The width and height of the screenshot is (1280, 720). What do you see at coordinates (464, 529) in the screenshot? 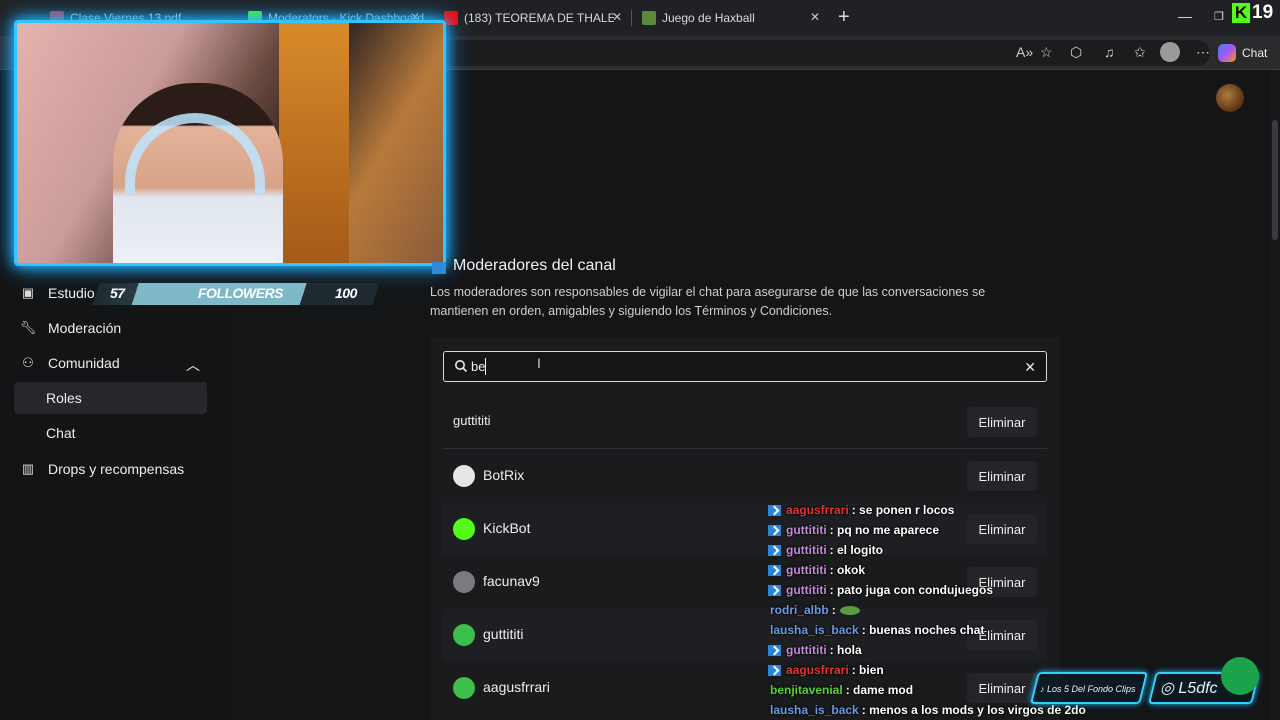
I see `kickbot-avatar` at bounding box center [464, 529].